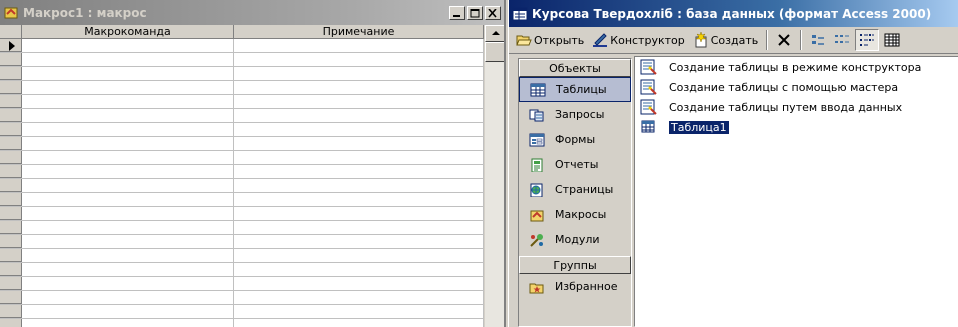 The width and height of the screenshot is (958, 327). I want to click on groups-header-button: Группы, so click(575, 265).